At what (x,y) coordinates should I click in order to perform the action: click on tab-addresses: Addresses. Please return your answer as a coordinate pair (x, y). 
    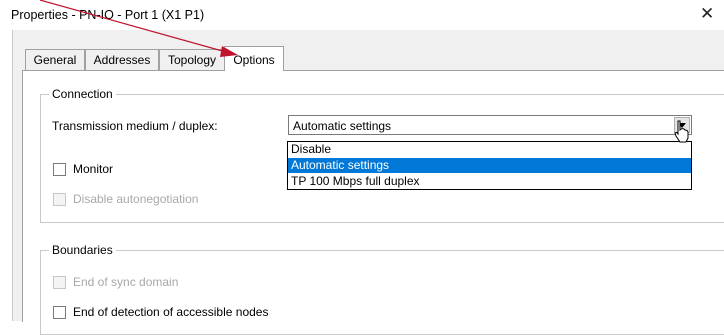
    Looking at the image, I should click on (122, 59).